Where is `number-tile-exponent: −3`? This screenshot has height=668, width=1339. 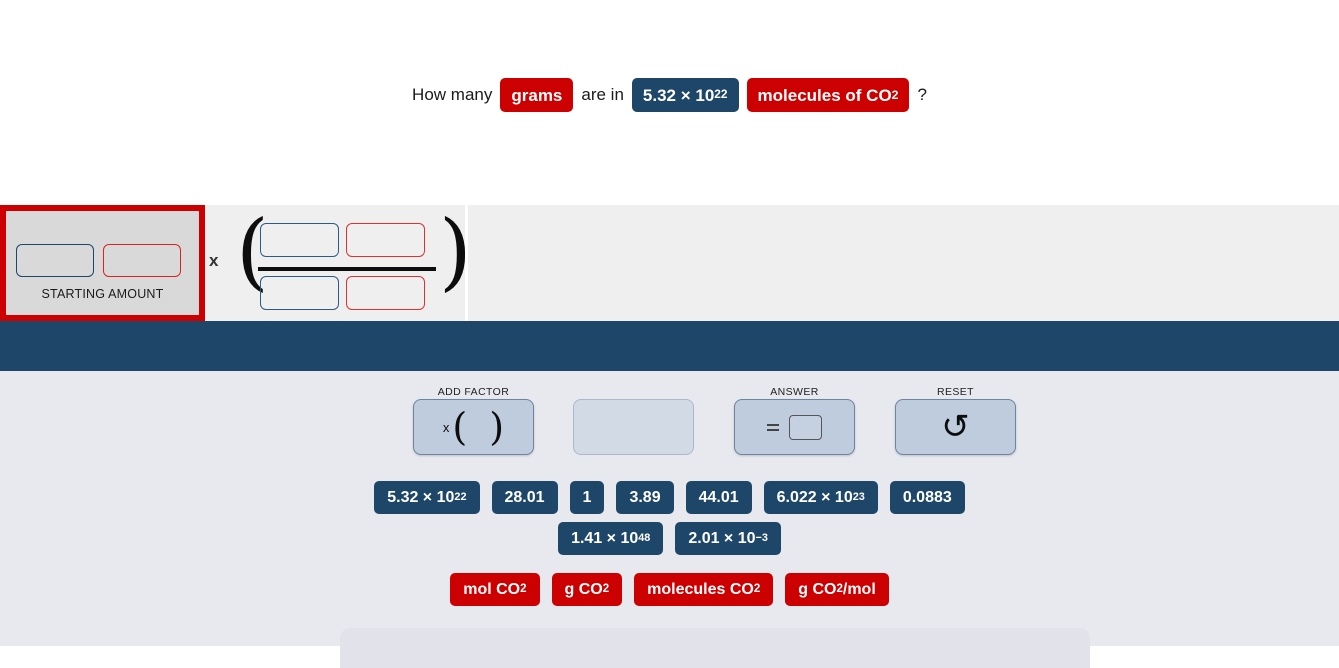 number-tile-exponent: −3 is located at coordinates (761, 538).